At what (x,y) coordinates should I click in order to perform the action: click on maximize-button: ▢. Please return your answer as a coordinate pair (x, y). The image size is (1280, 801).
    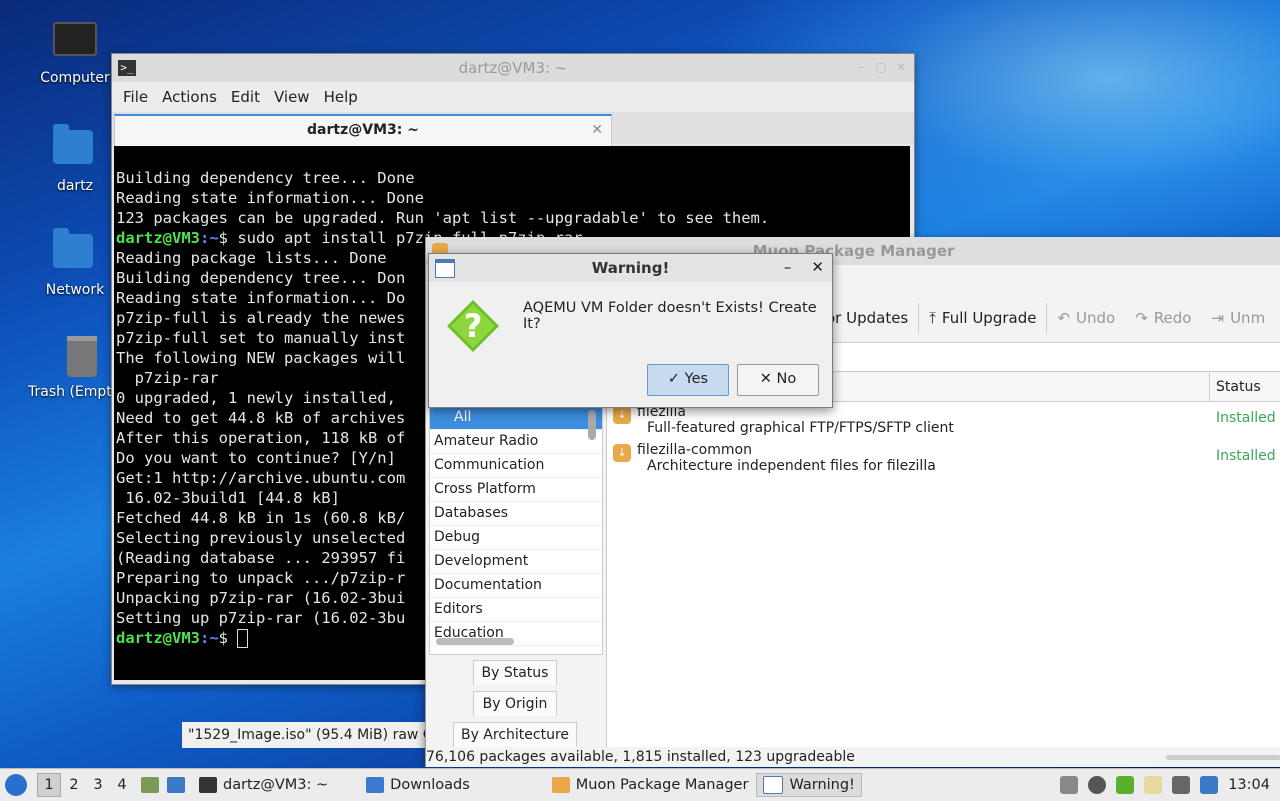
    Looking at the image, I should click on (881, 67).